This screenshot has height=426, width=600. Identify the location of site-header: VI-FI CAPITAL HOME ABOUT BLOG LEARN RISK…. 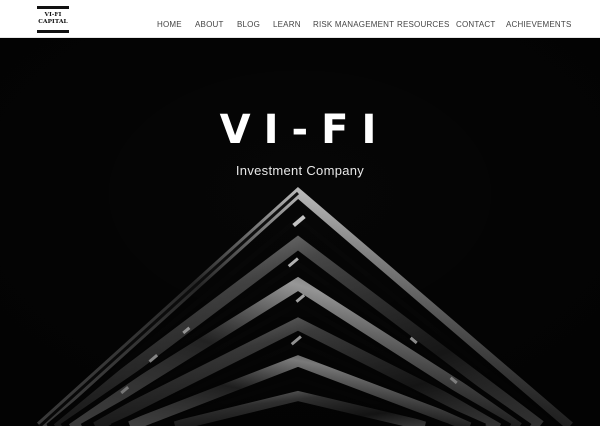
(300, 19).